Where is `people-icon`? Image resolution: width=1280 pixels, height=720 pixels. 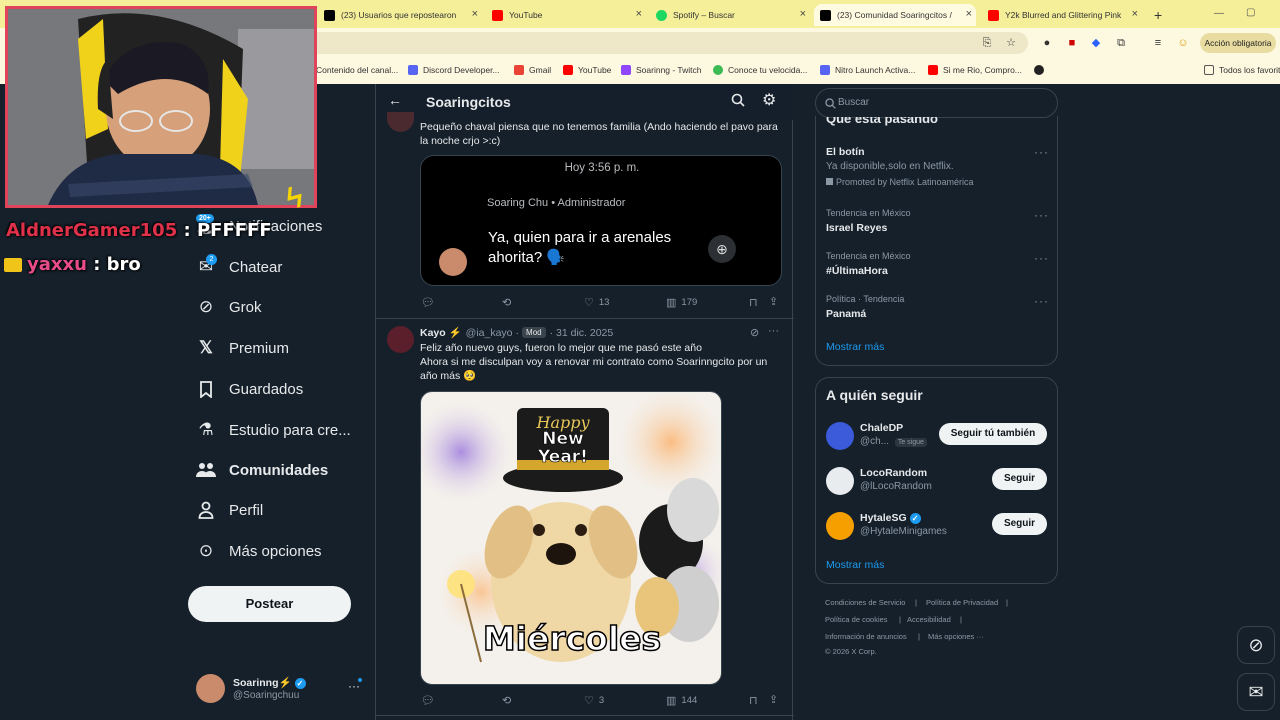
people-icon is located at coordinates (206, 470).